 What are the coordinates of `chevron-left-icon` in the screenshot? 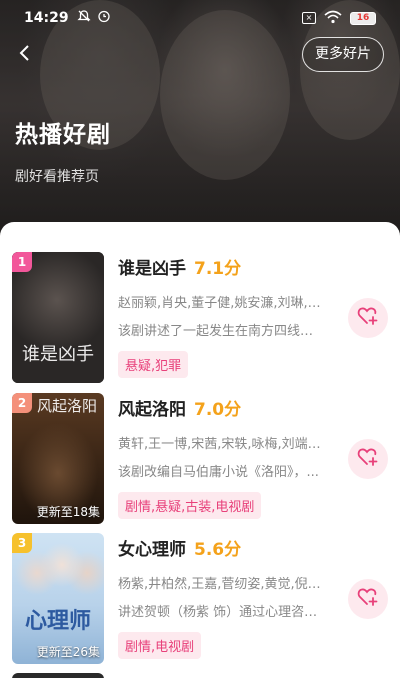 It's located at (25, 55).